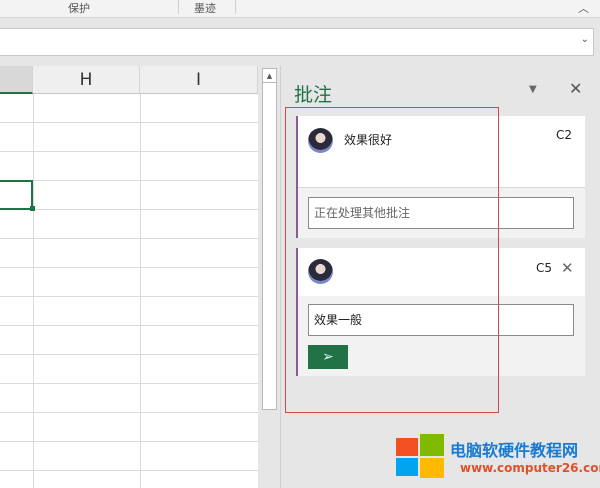 Image resolution: width=600 pixels, height=488 pixels. I want to click on watermark-url: www.computer26.com, so click(530, 468).